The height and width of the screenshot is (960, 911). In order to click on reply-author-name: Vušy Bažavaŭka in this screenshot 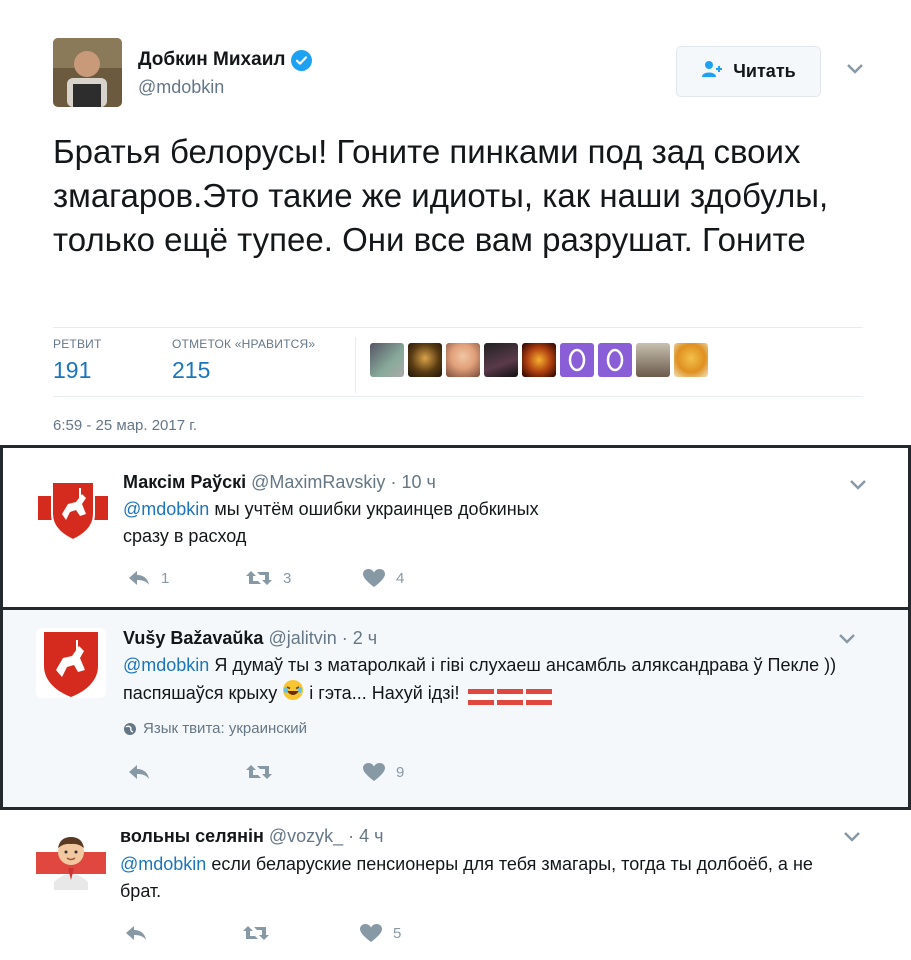, I will do `click(193, 638)`.